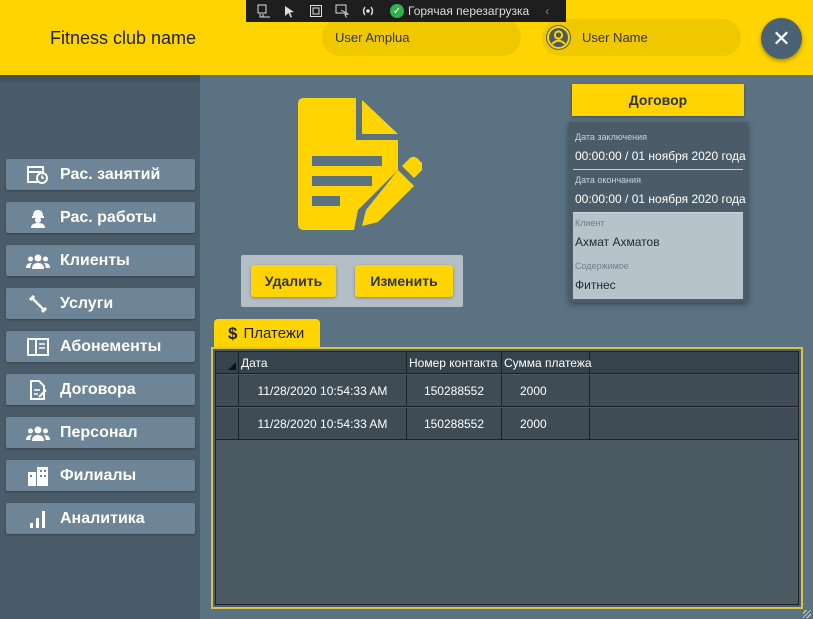 The image size is (813, 619). I want to click on delete-button-label: Удалить, so click(293, 281).